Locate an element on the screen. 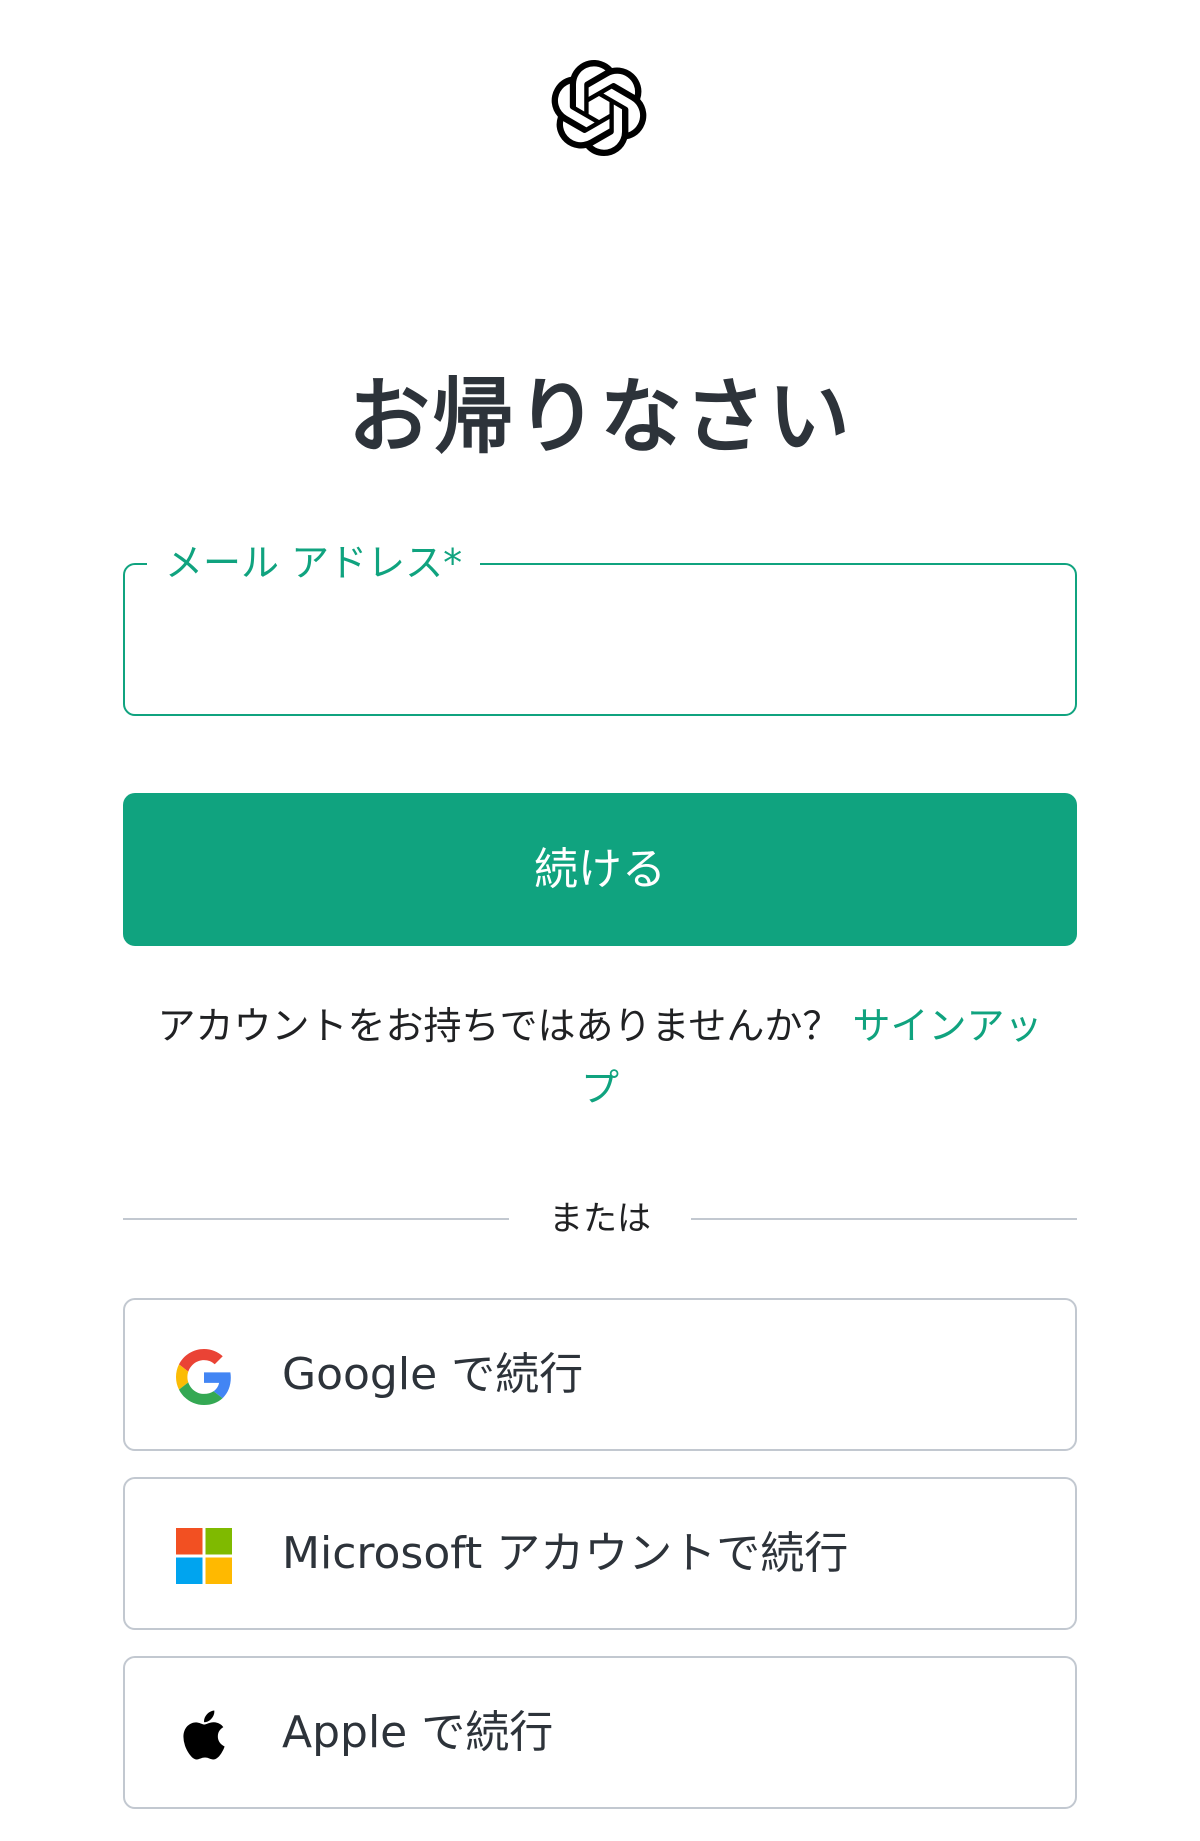 The width and height of the screenshot is (1200, 1841). email-field: メール アドレス* is located at coordinates (600, 627).